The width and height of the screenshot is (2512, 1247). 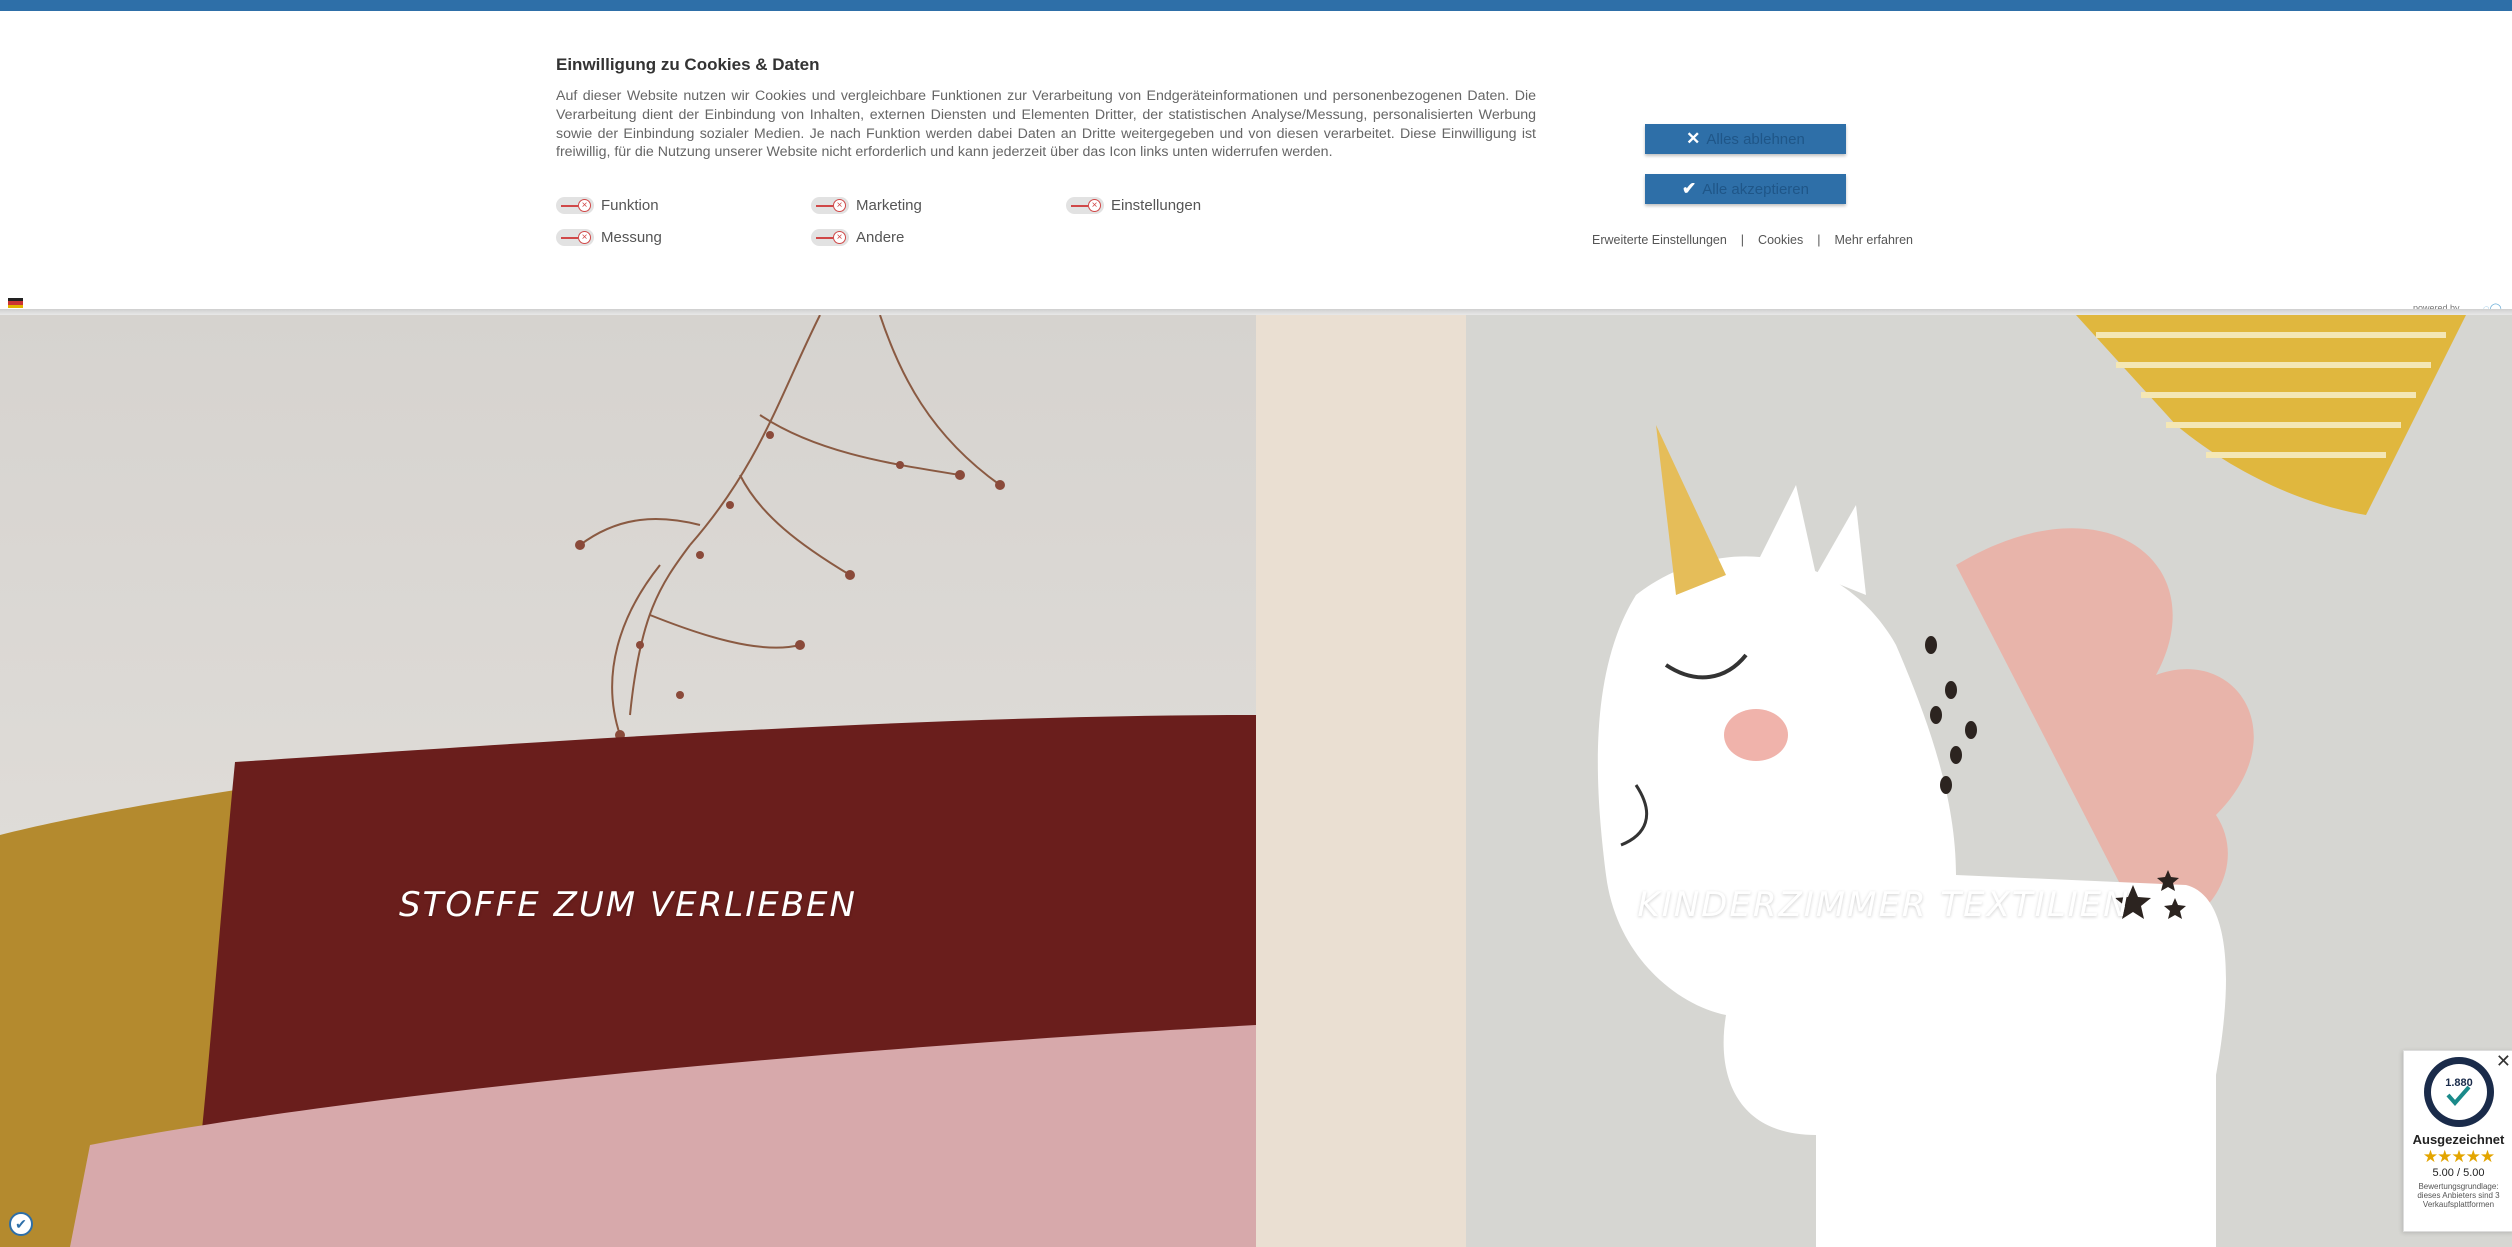 What do you see at coordinates (1884, 905) in the screenshot?
I see `hero-right-title: KINDERZIMMER TEXTILIEN` at bounding box center [1884, 905].